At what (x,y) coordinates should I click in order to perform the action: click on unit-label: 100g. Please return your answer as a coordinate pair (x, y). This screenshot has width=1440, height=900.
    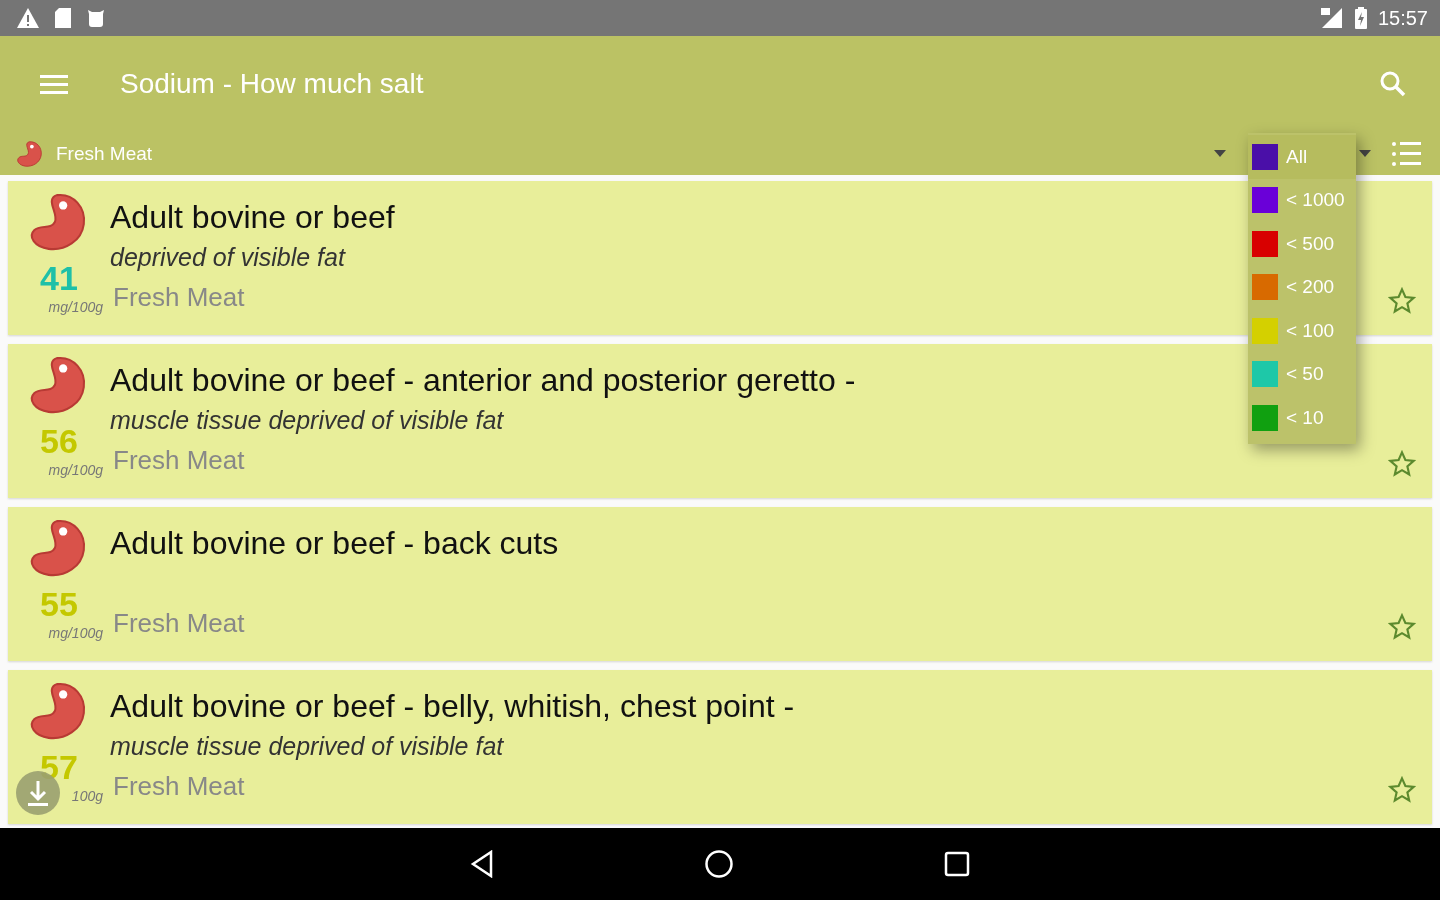
    Looking at the image, I should click on (87, 796).